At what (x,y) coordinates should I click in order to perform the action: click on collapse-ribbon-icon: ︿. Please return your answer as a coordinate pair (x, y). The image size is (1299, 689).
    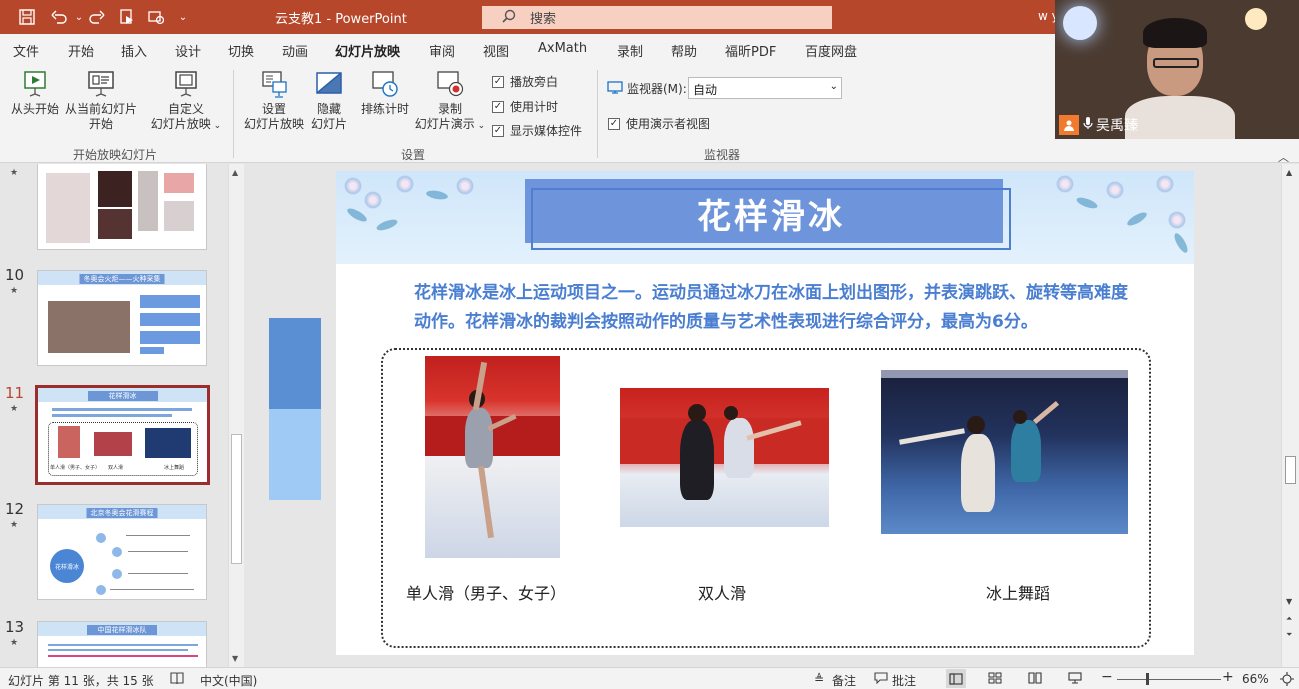
    Looking at the image, I should click on (1283, 157).